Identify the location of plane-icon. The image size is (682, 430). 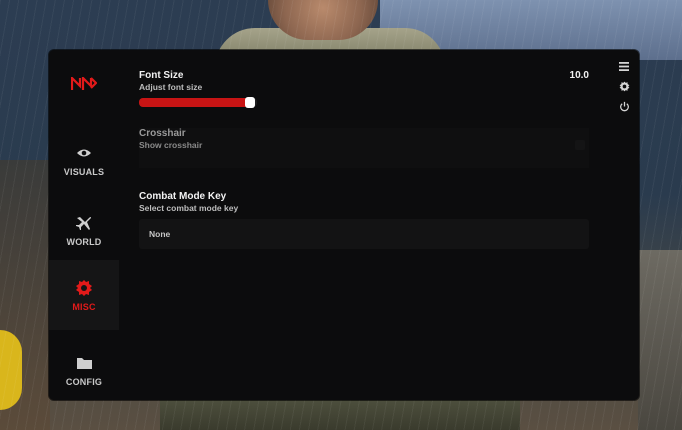
(84, 223).